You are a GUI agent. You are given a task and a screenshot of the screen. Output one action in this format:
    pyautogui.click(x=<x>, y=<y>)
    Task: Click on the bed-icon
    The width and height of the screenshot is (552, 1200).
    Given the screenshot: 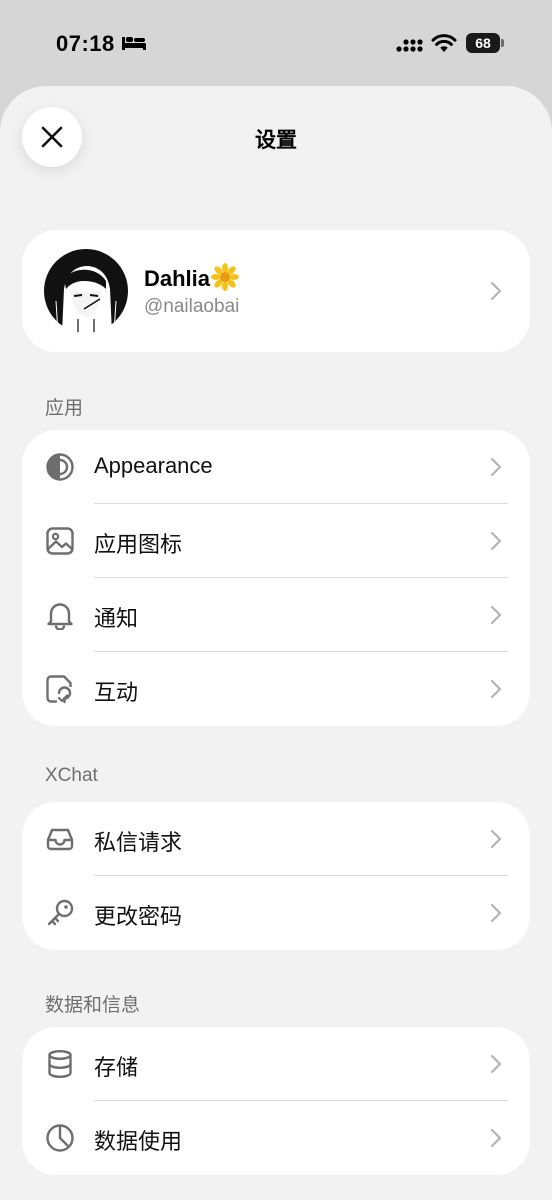 What is the action you would take?
    pyautogui.click(x=134, y=43)
    